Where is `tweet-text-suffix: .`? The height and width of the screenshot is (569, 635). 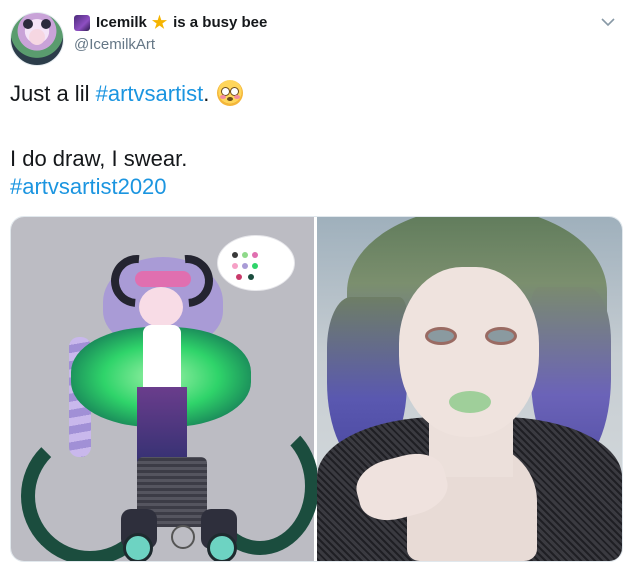
tweet-text-suffix: . is located at coordinates (206, 93).